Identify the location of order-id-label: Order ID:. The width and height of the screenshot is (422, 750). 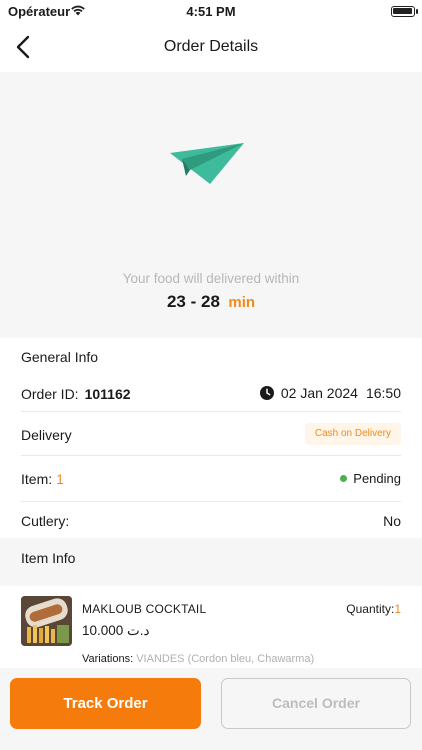
(50, 394).